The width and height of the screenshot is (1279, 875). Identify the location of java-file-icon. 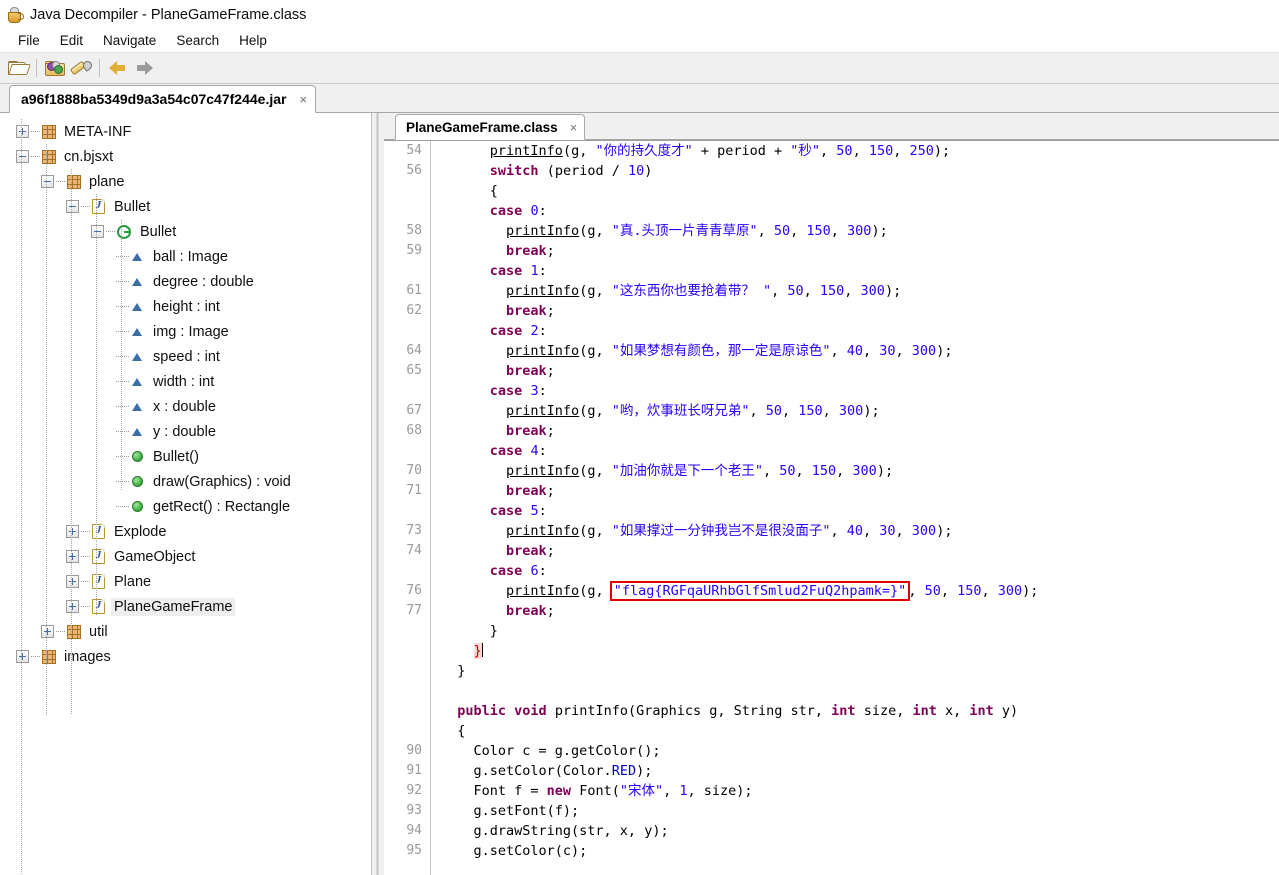
(98, 581).